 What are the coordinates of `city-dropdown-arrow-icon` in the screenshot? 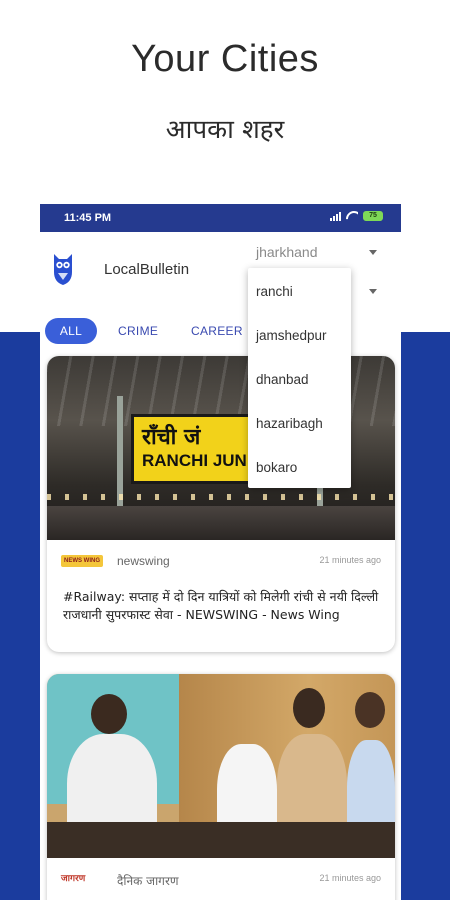 It's located at (373, 291).